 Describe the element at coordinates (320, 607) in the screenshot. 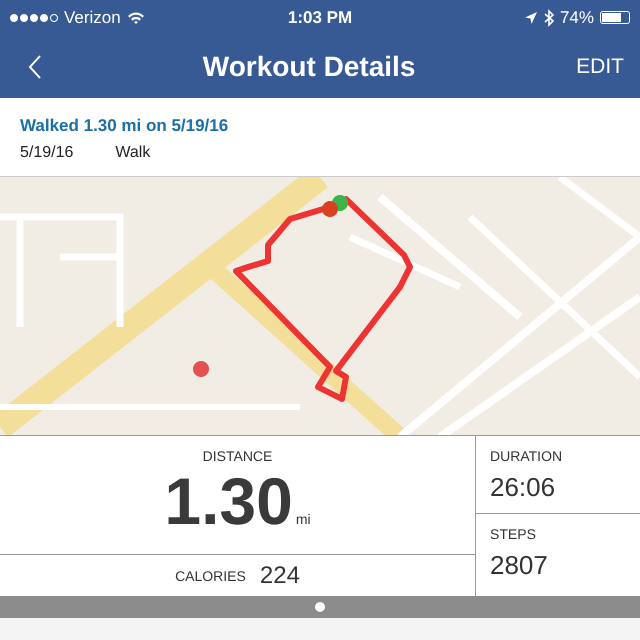

I see `page-dot` at that location.